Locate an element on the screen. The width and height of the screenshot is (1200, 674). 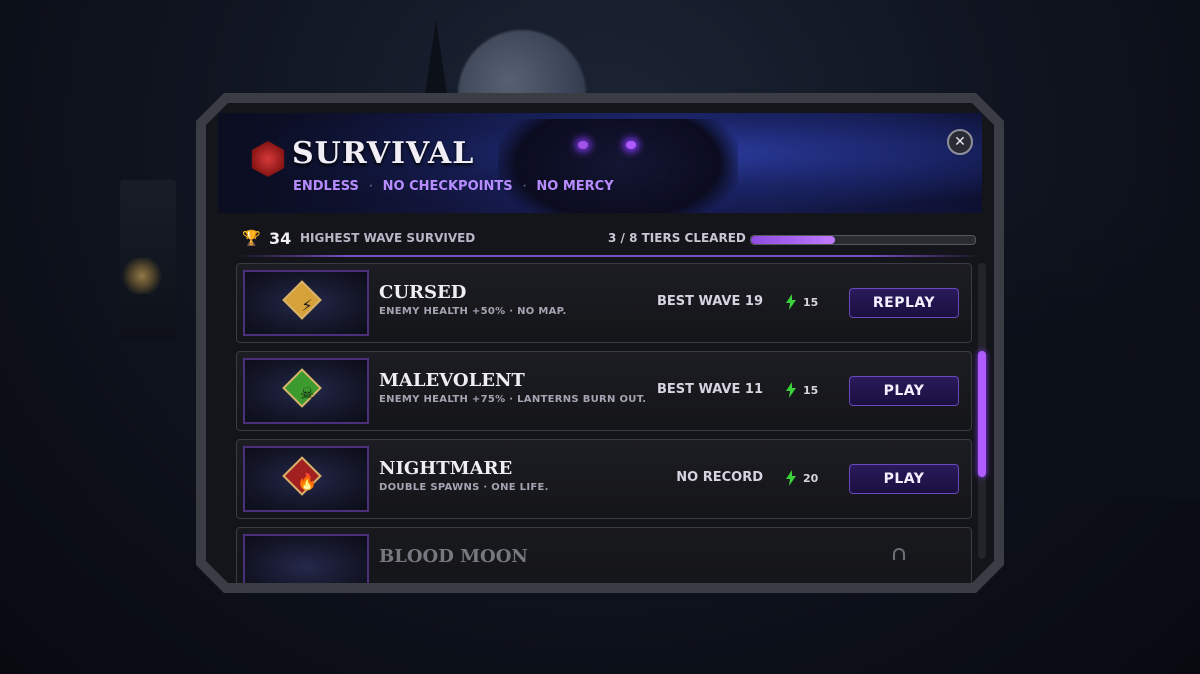
best-wave: NO RECORD is located at coordinates (719, 477).